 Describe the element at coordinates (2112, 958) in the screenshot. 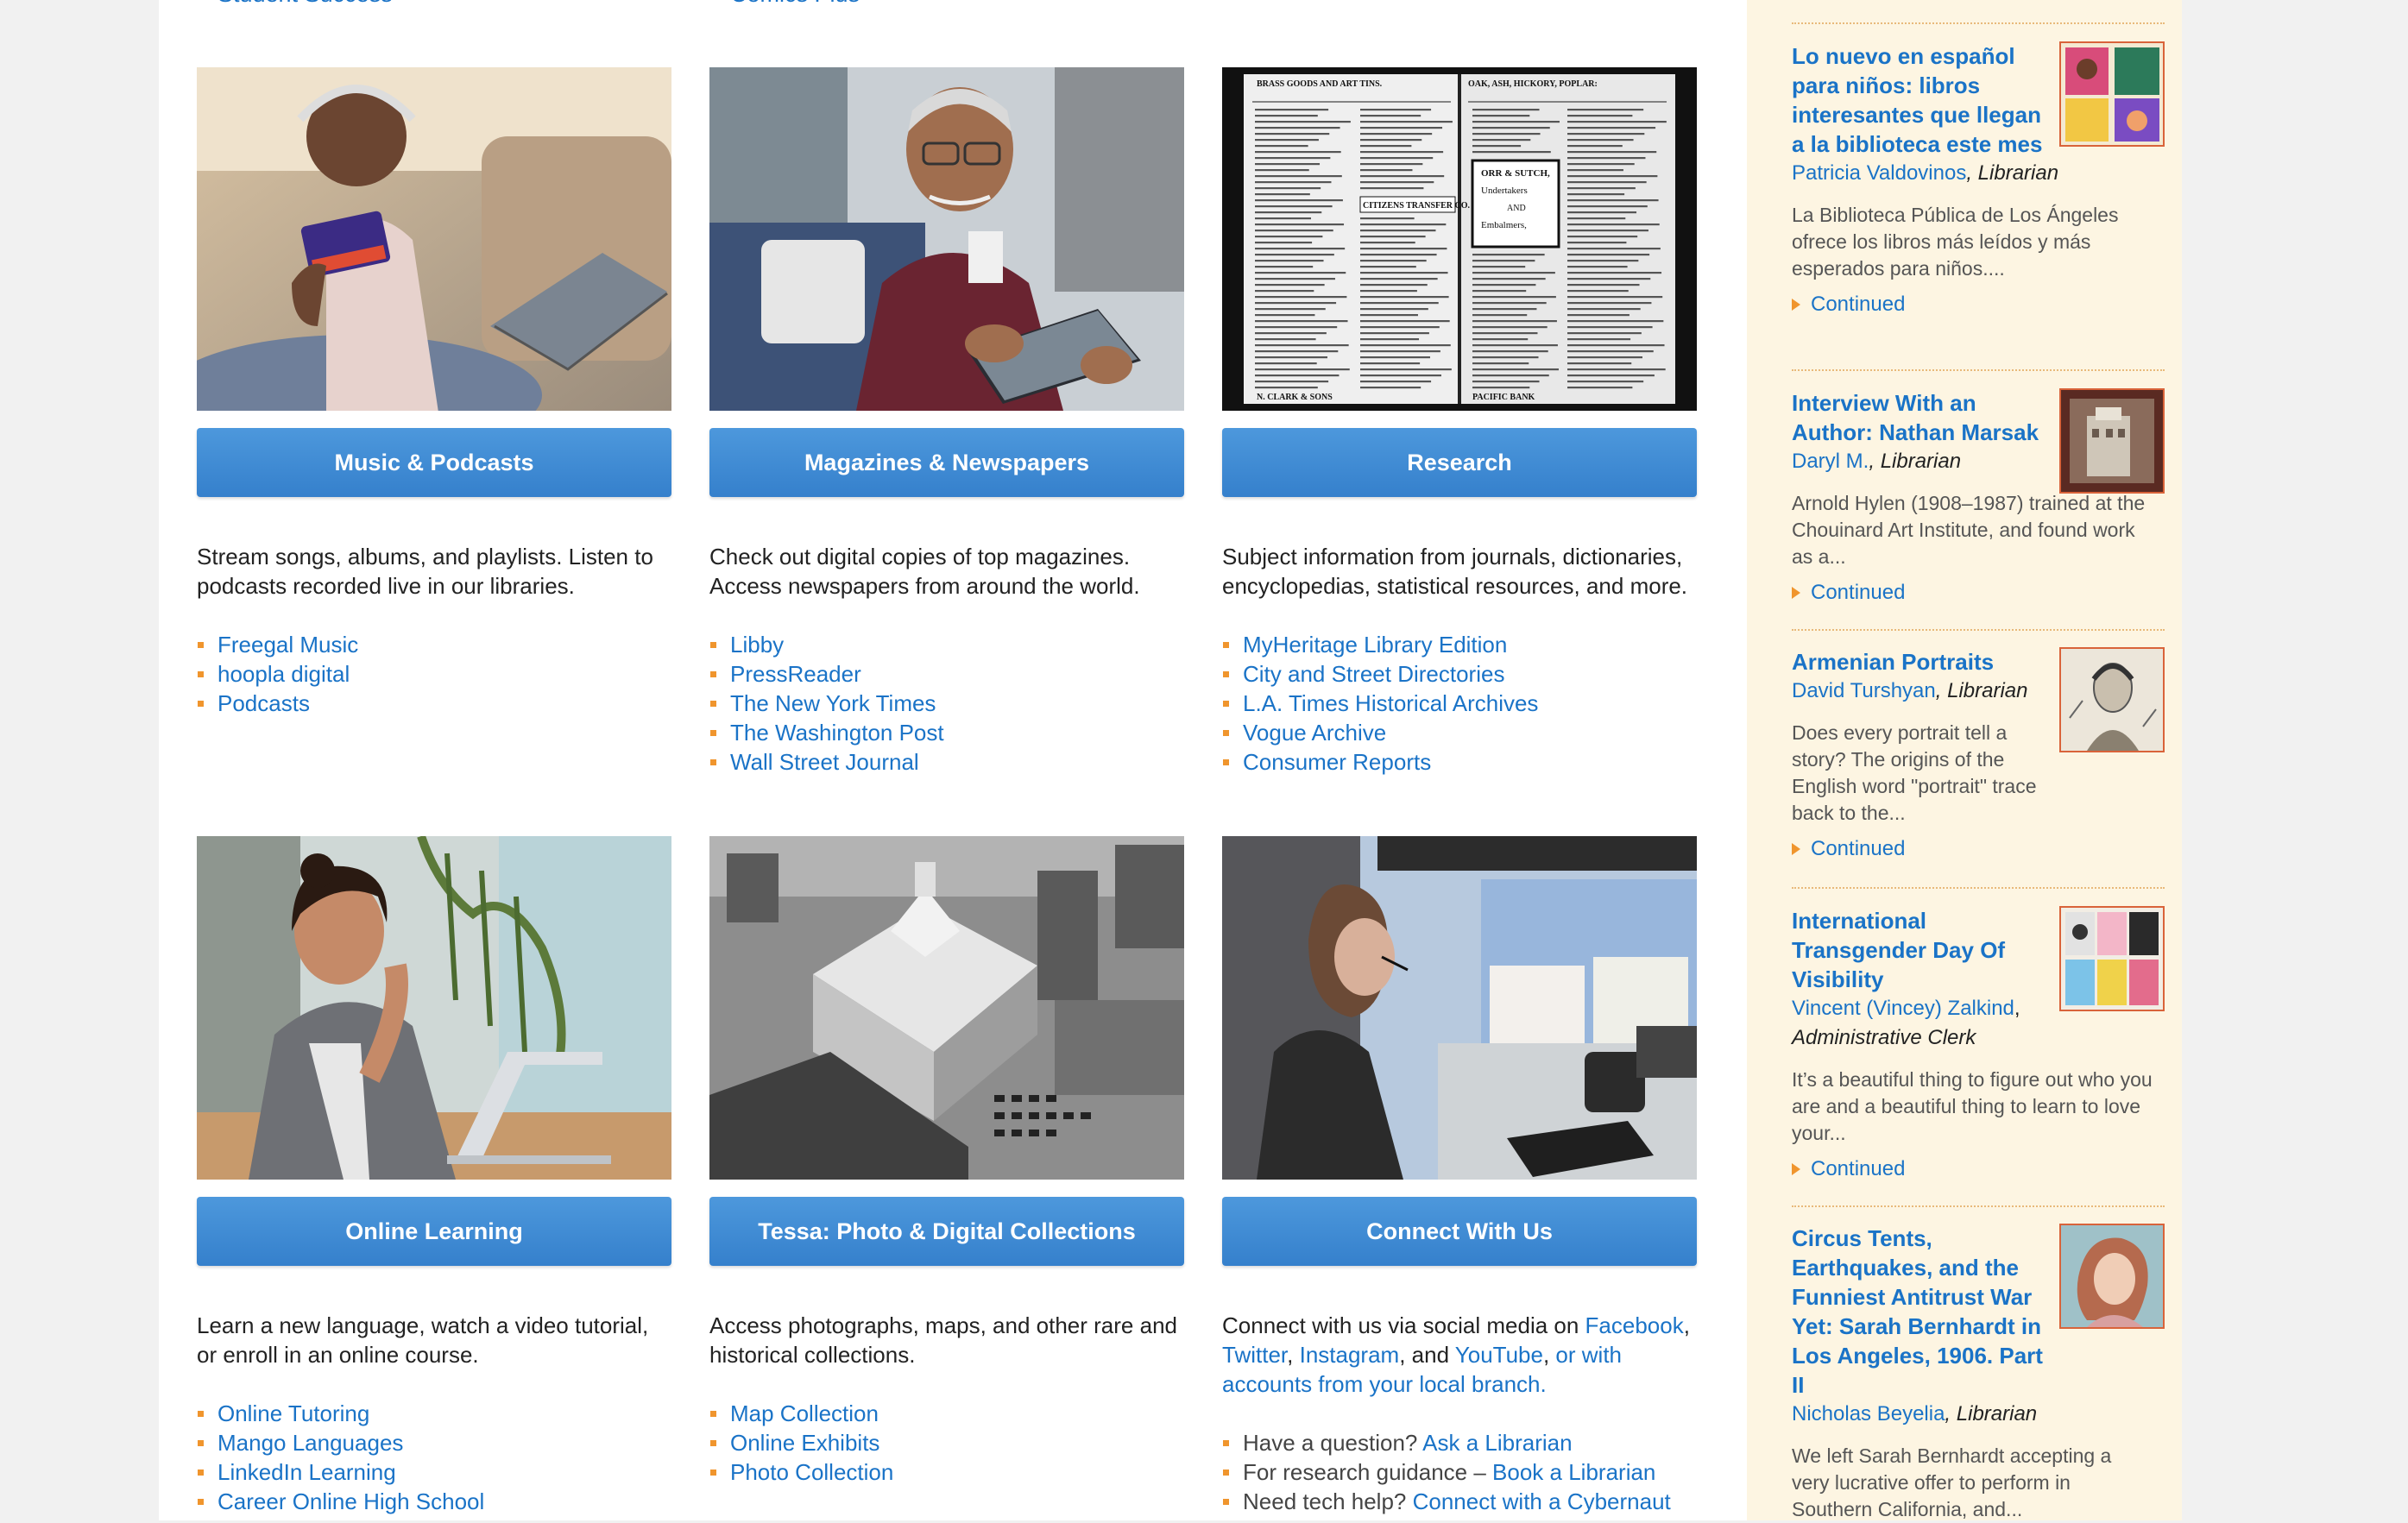

I see `post-4-thumbnail` at that location.